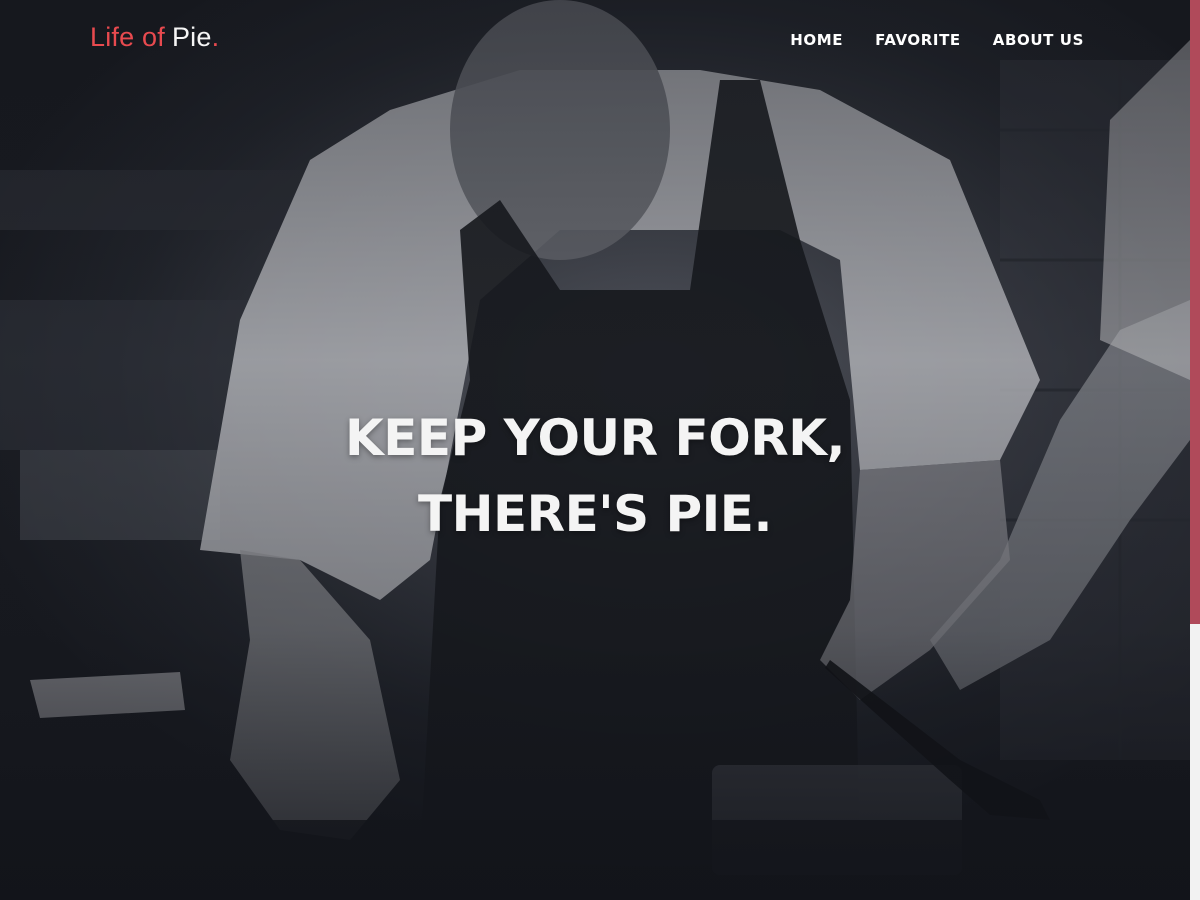 Image resolution: width=1200 pixels, height=900 pixels. Describe the element at coordinates (127, 37) in the screenshot. I see `logo-text-life-of: Life of` at that location.